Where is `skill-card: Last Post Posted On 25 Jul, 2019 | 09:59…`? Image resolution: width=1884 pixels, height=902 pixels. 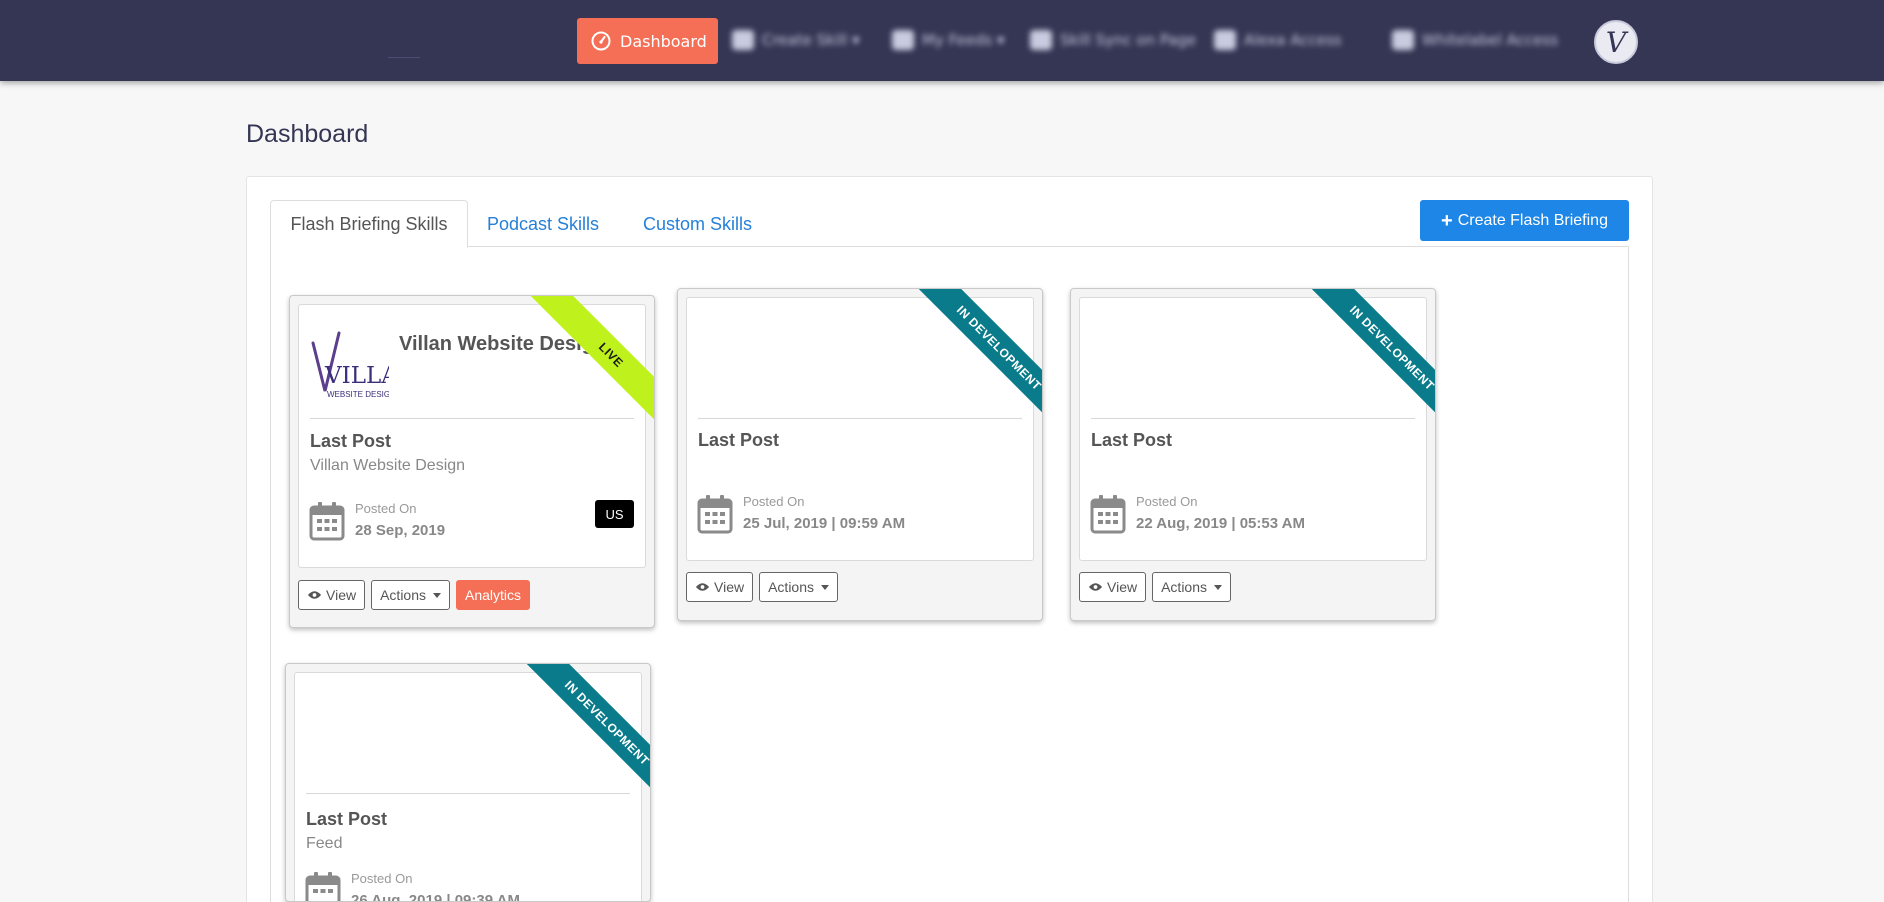 skill-card: Last Post Posted On 25 Jul, 2019 | 09:59… is located at coordinates (860, 454).